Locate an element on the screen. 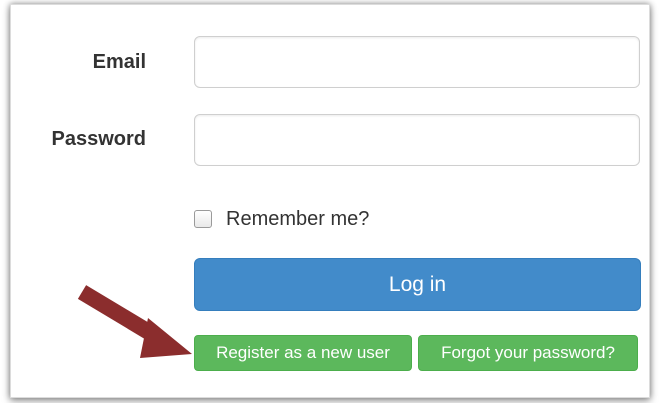 The height and width of the screenshot is (403, 662). remember-me-checkbox is located at coordinates (203, 219).